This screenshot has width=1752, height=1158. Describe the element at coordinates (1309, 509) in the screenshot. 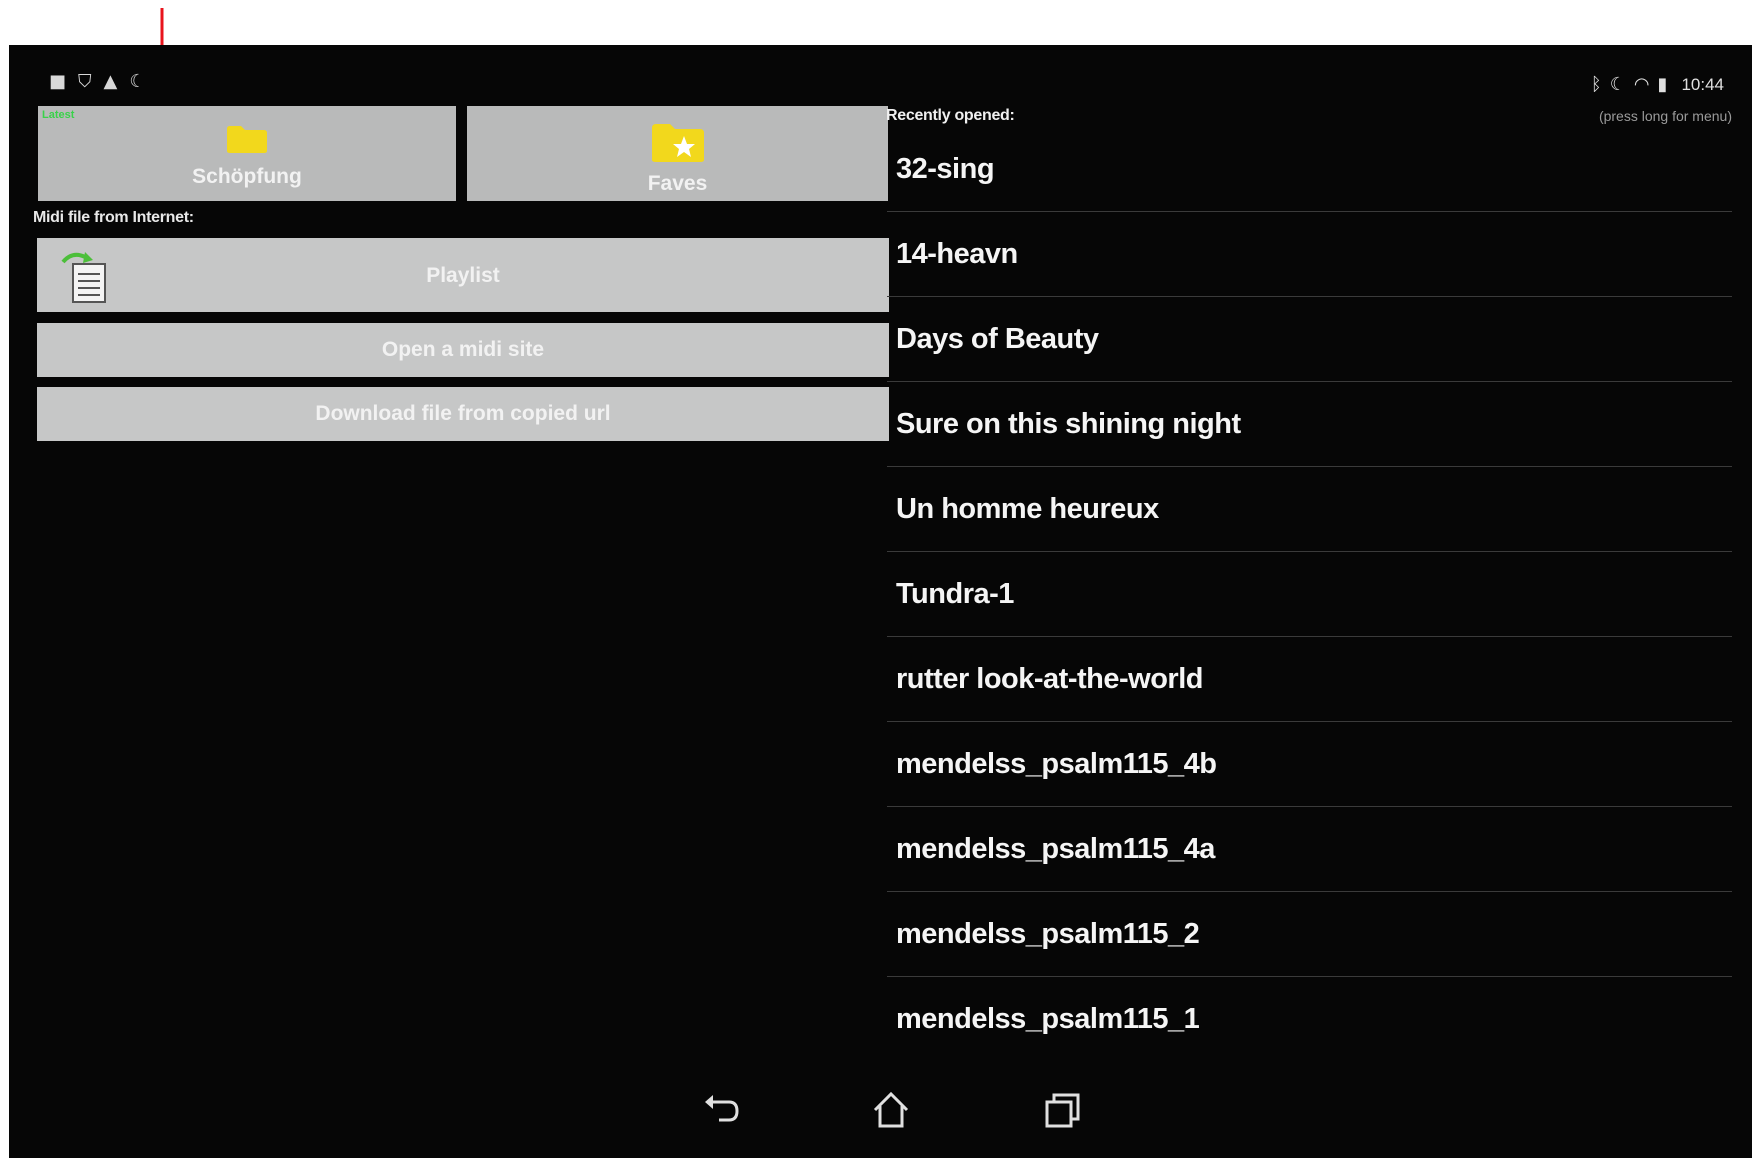

I see `recent-item: Un homme heureux` at that location.